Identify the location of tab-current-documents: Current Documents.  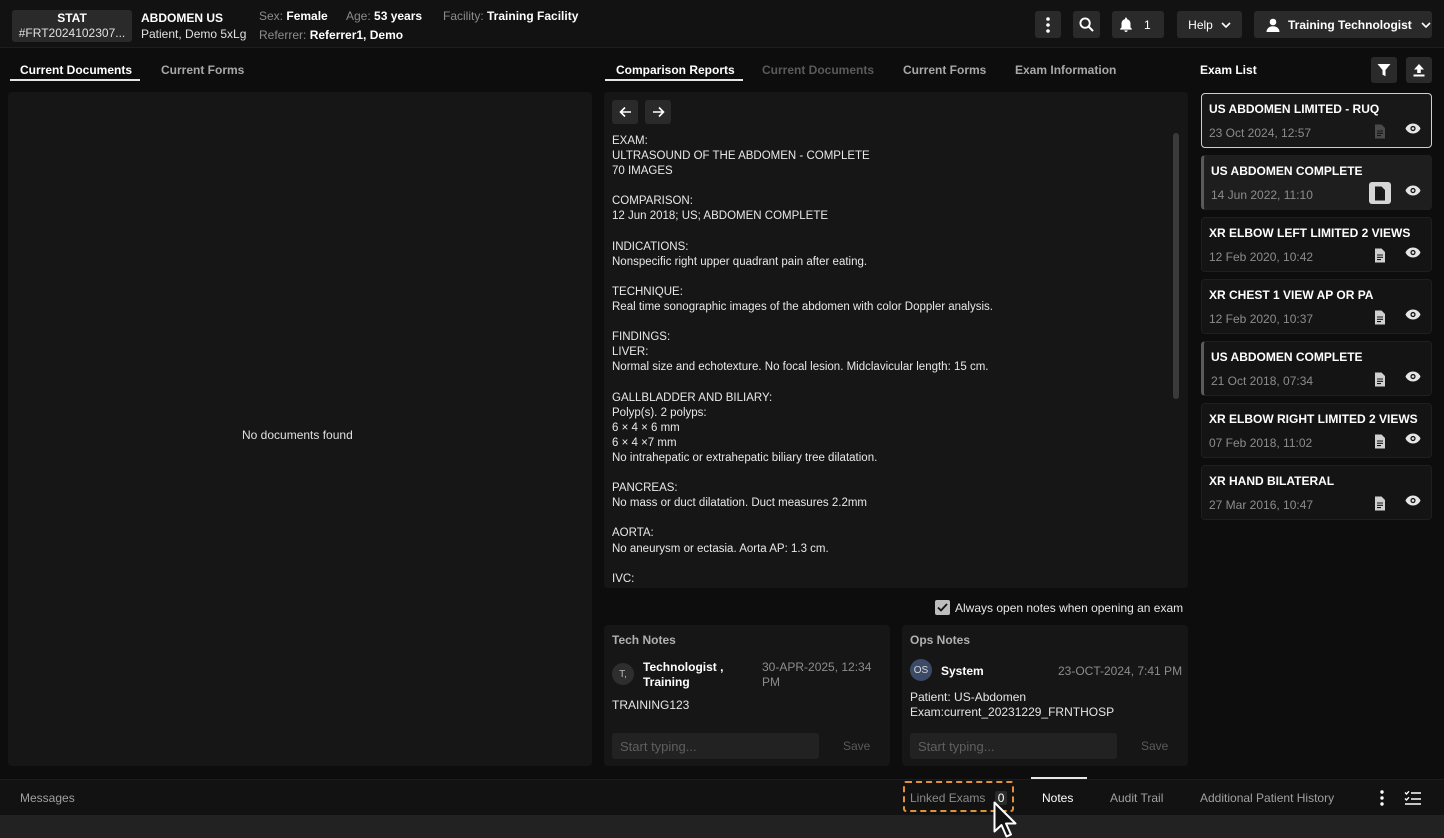
(76, 70).